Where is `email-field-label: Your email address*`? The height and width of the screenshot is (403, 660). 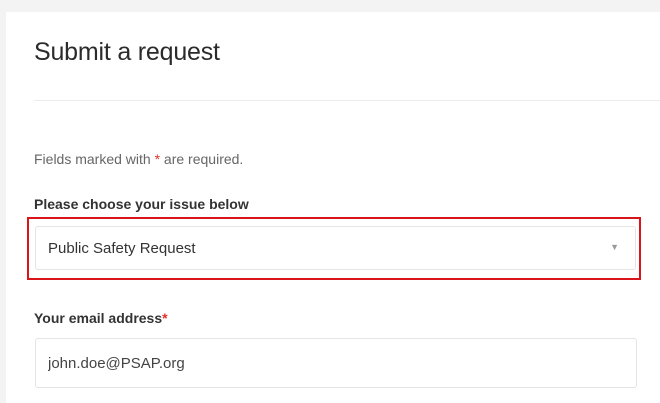 email-field-label: Your email address* is located at coordinates (101, 318).